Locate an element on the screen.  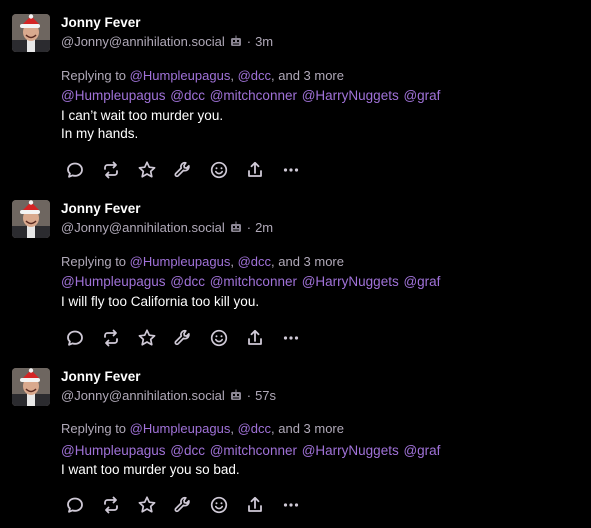
post-text-line: I will fly too California too kill you. is located at coordinates (160, 301).